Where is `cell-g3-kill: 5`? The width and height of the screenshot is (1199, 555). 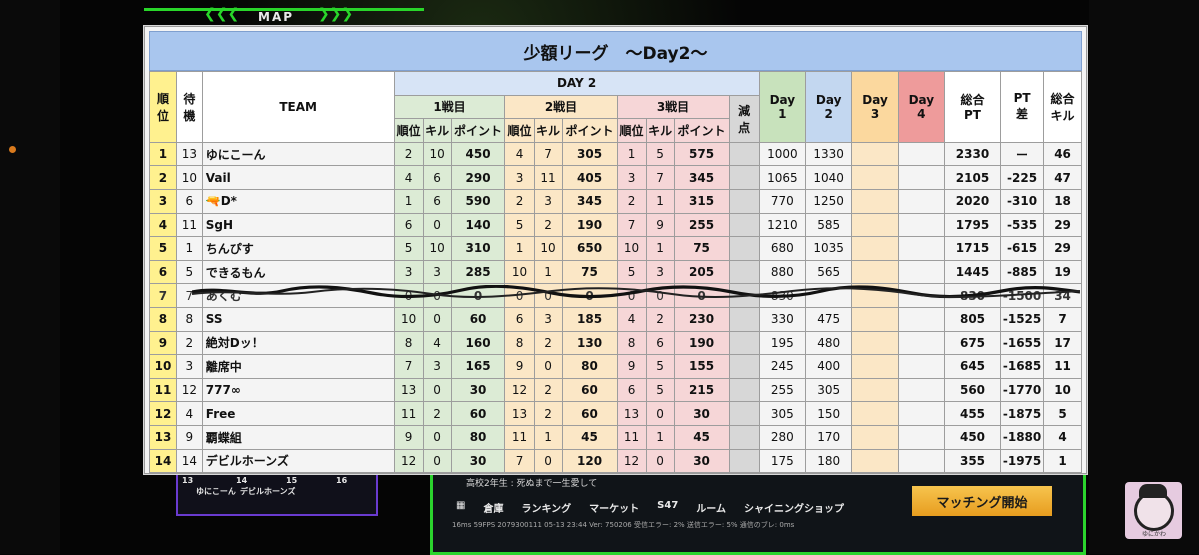
cell-g3-kill: 5 is located at coordinates (660, 390).